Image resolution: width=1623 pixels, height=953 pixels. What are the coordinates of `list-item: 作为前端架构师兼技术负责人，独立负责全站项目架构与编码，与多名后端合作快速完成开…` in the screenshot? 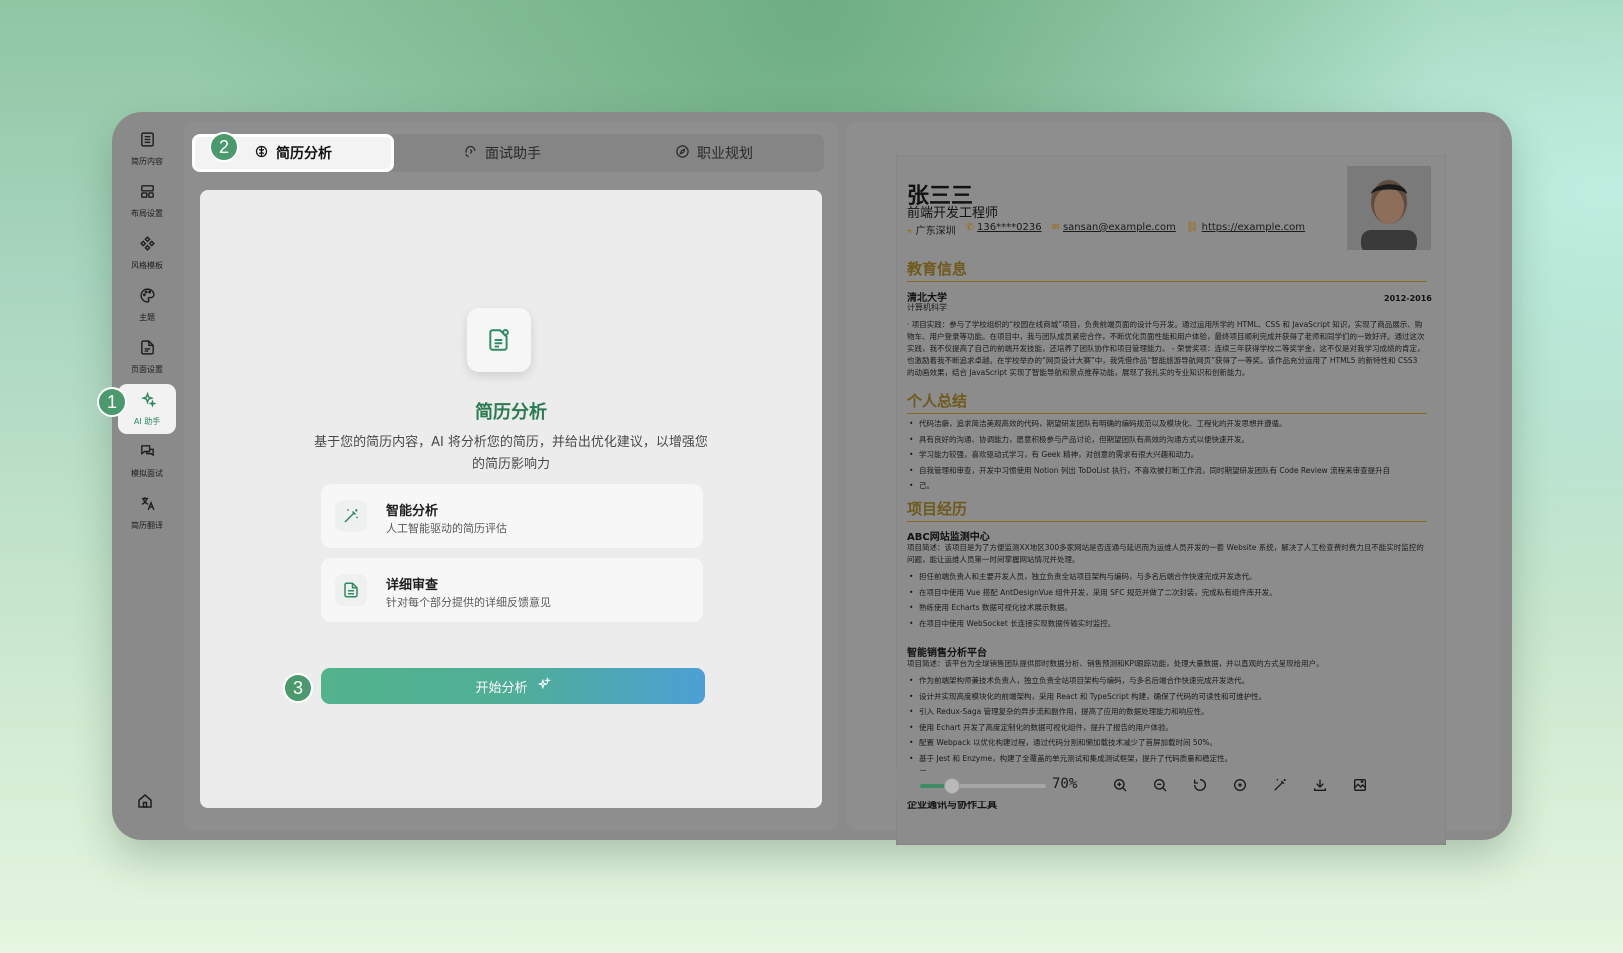 It's located at (1167, 681).